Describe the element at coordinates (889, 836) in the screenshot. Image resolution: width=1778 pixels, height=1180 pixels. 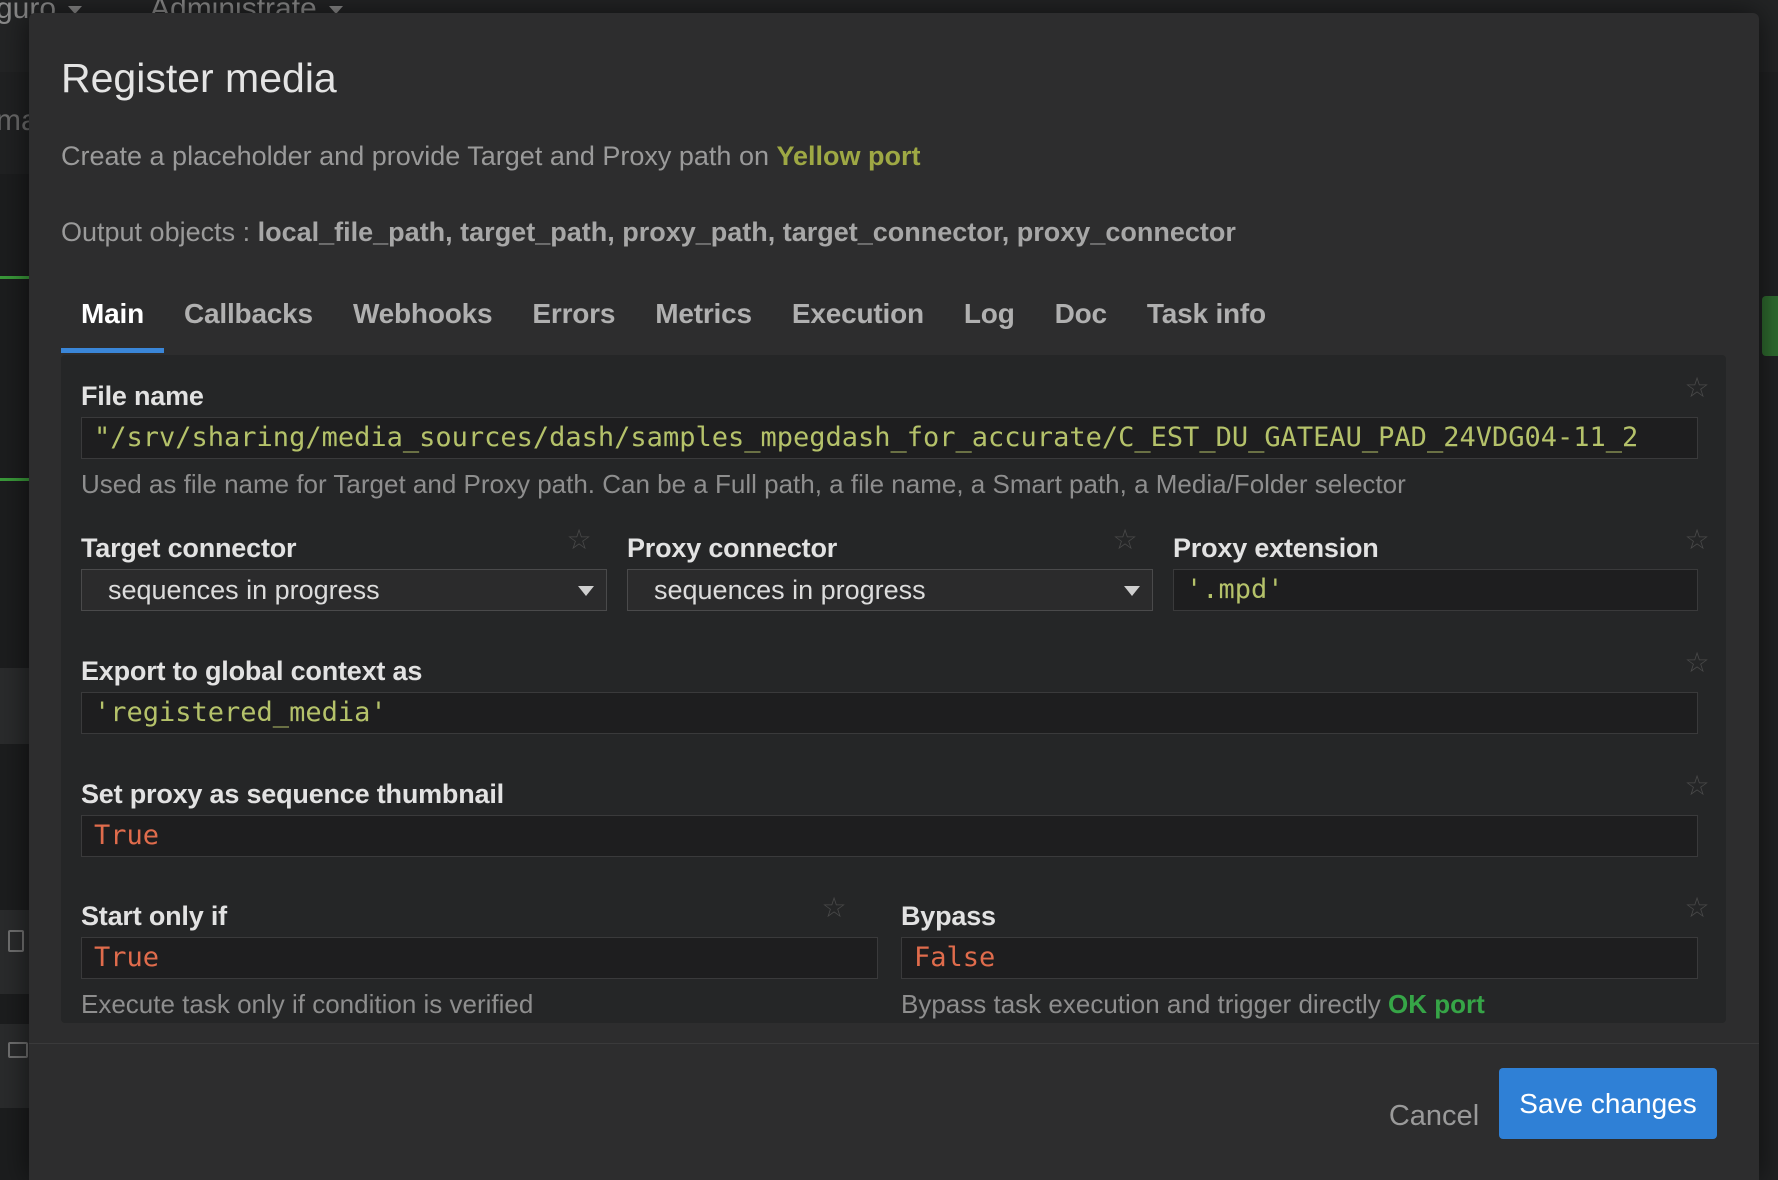
I see `proxy-thumbnail-input: True` at that location.